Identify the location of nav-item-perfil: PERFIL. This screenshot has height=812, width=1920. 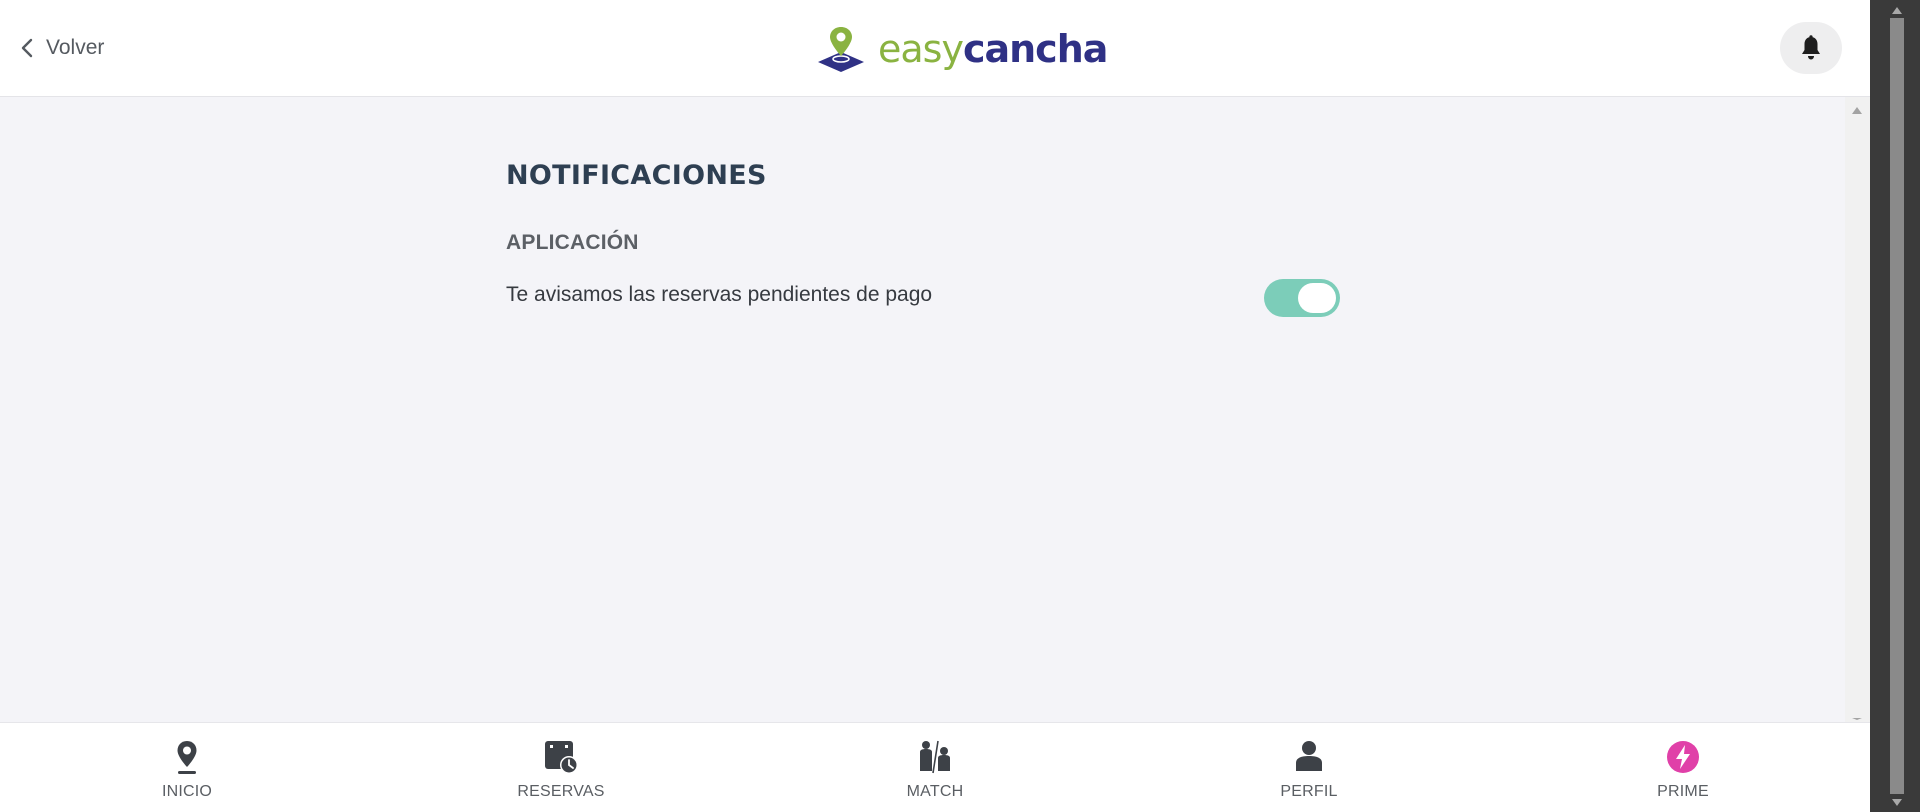
(1309, 767).